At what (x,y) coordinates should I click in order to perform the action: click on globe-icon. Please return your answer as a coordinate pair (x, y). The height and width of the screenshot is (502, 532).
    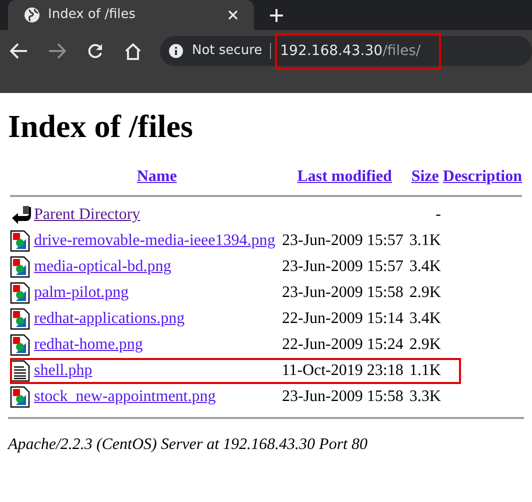
    Looking at the image, I should click on (32, 15).